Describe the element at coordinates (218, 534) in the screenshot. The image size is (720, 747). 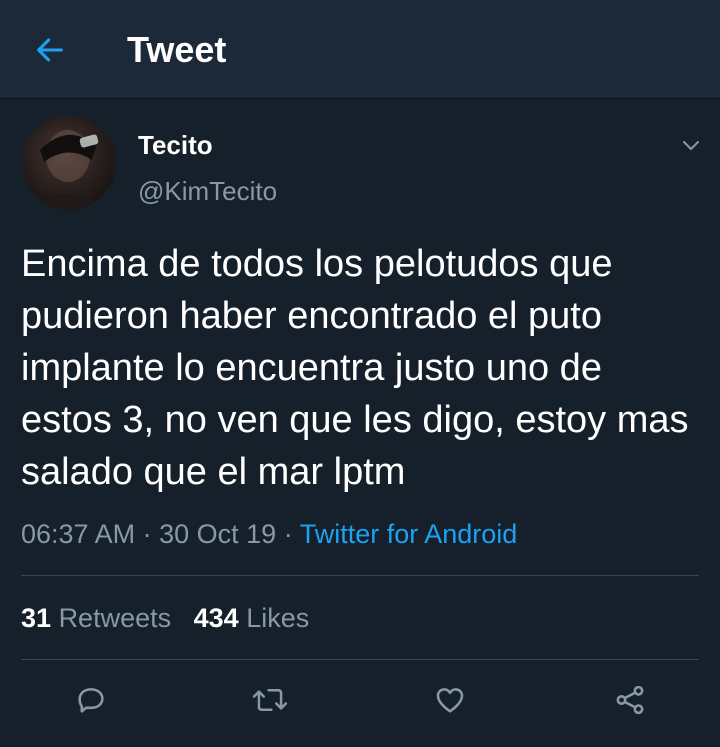
I see `tweet-date: 30 Oct 19` at that location.